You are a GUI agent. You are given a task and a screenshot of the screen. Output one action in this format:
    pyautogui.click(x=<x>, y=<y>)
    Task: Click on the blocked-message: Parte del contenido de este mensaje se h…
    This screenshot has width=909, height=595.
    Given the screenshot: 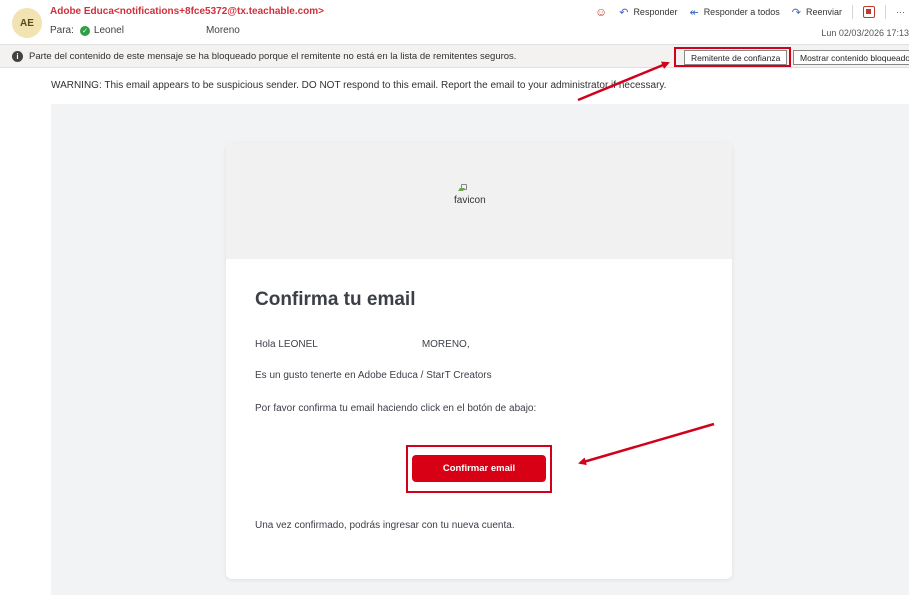 What is the action you would take?
    pyautogui.click(x=273, y=56)
    